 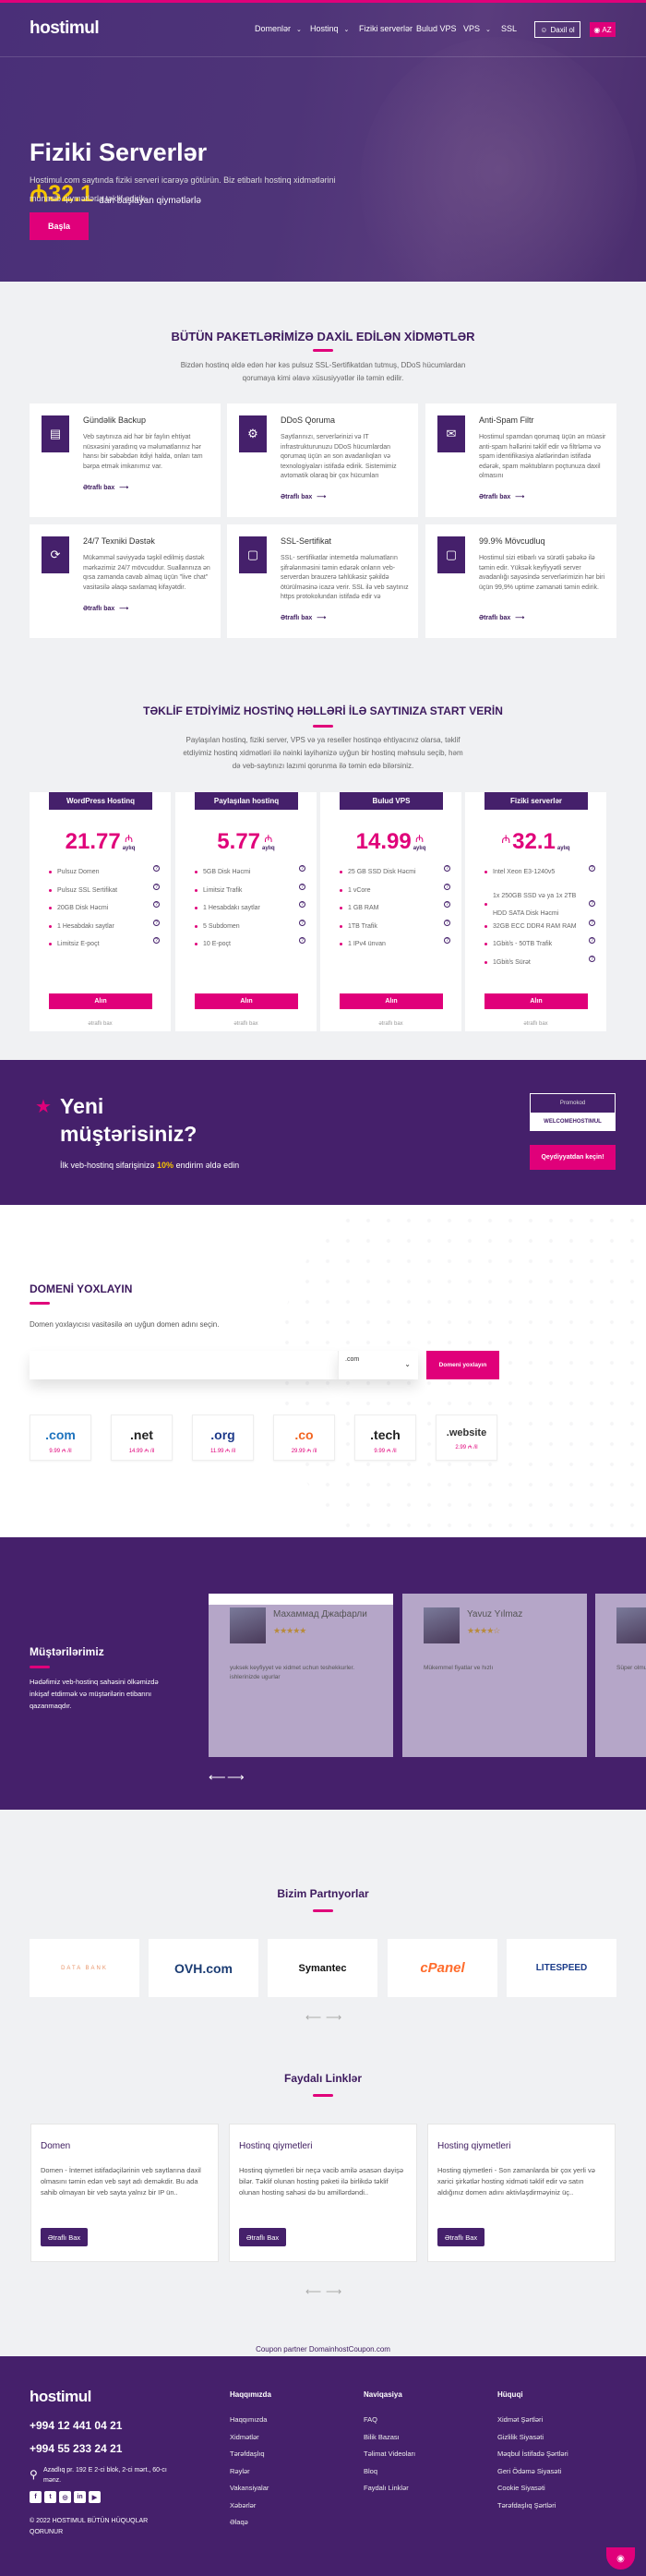 What do you see at coordinates (323, 2349) in the screenshot?
I see `coupon-partner-link: Coupon partner DomainhostCoupon.com` at bounding box center [323, 2349].